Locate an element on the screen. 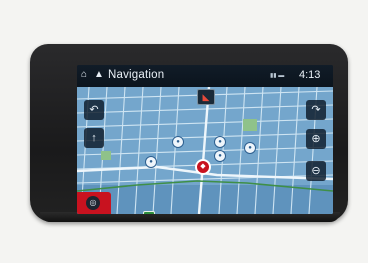  direction-up-button: ↑ is located at coordinates (94, 138).